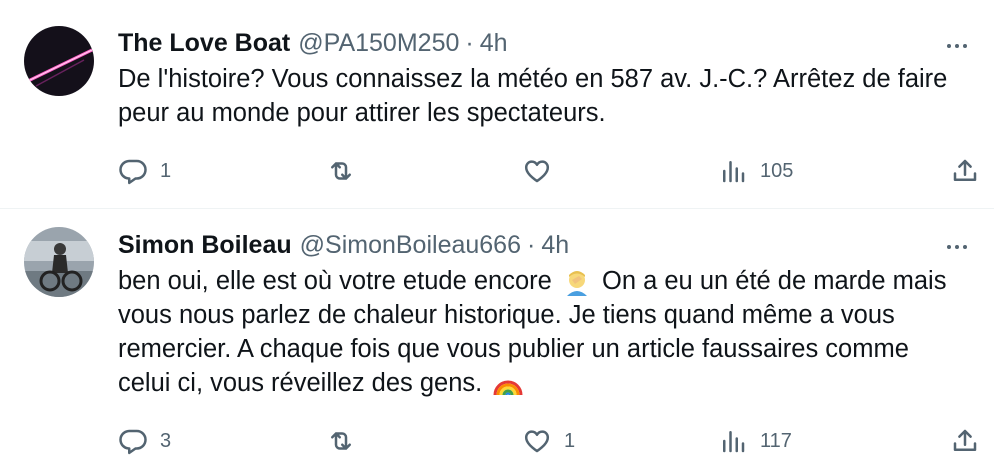 The height and width of the screenshot is (468, 994). I want to click on like-button: 1, so click(548, 441).